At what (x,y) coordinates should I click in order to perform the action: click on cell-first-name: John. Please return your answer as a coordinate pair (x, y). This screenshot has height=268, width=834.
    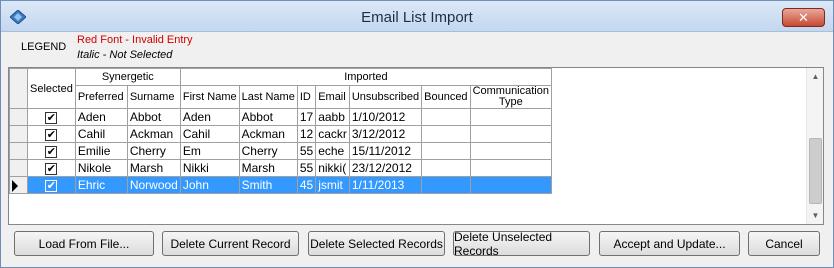
    Looking at the image, I should click on (209, 185).